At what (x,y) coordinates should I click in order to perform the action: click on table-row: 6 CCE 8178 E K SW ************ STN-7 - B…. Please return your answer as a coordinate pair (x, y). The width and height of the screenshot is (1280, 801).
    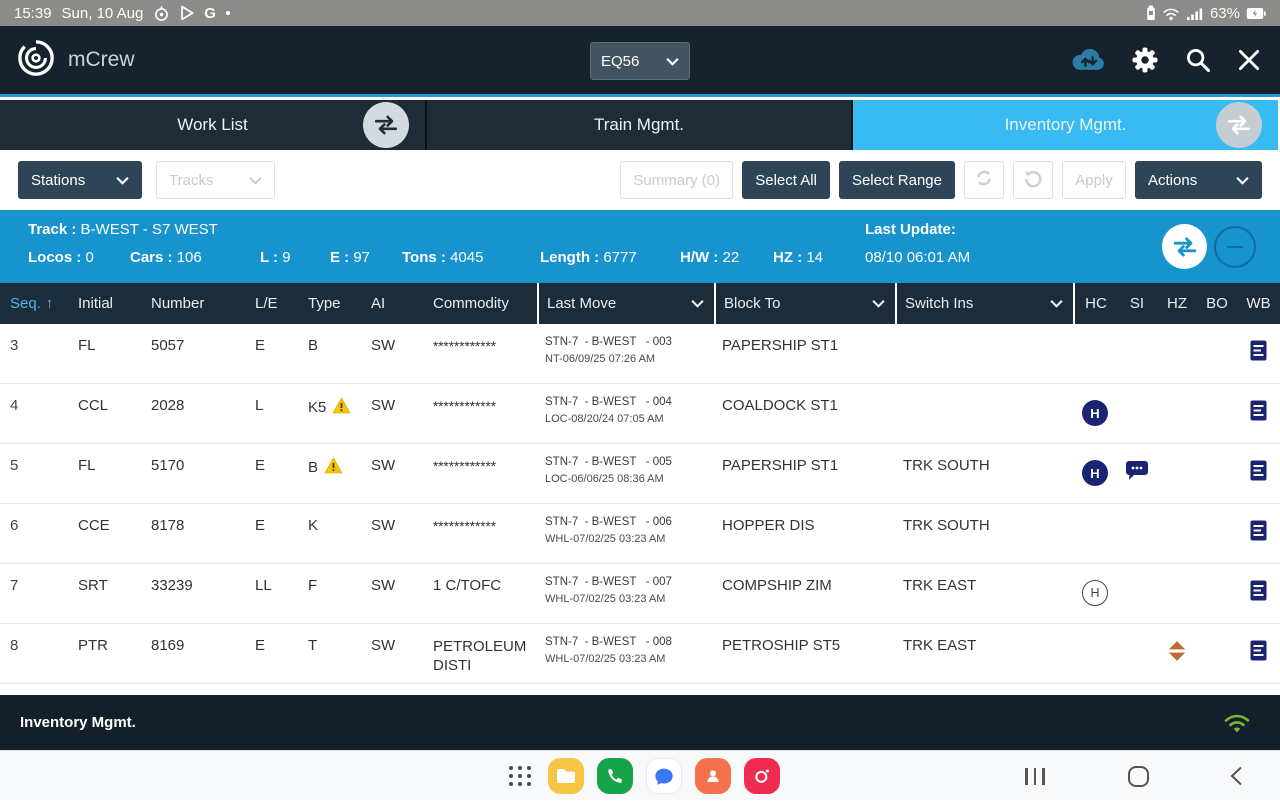
    Looking at the image, I should click on (640, 534).